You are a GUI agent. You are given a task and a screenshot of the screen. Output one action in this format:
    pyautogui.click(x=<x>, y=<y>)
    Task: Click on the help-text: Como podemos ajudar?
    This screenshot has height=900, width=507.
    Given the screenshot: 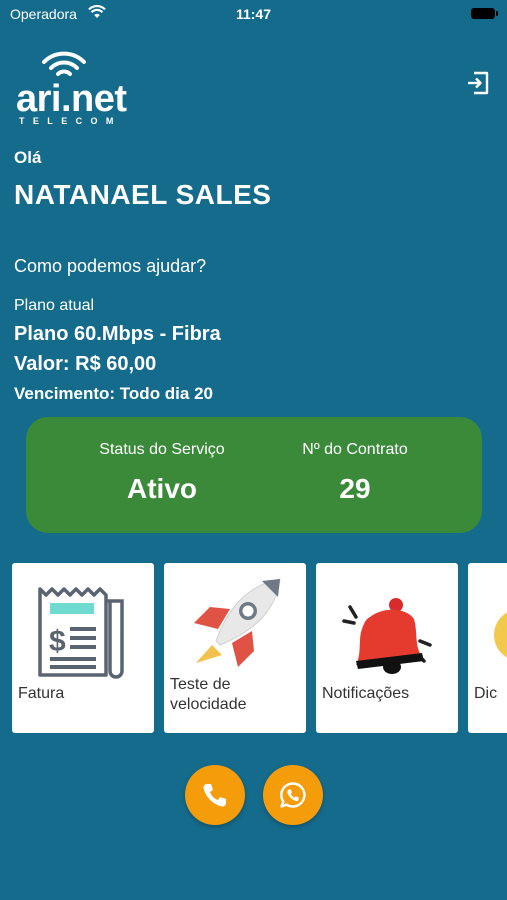 What is the action you would take?
    pyautogui.click(x=110, y=266)
    